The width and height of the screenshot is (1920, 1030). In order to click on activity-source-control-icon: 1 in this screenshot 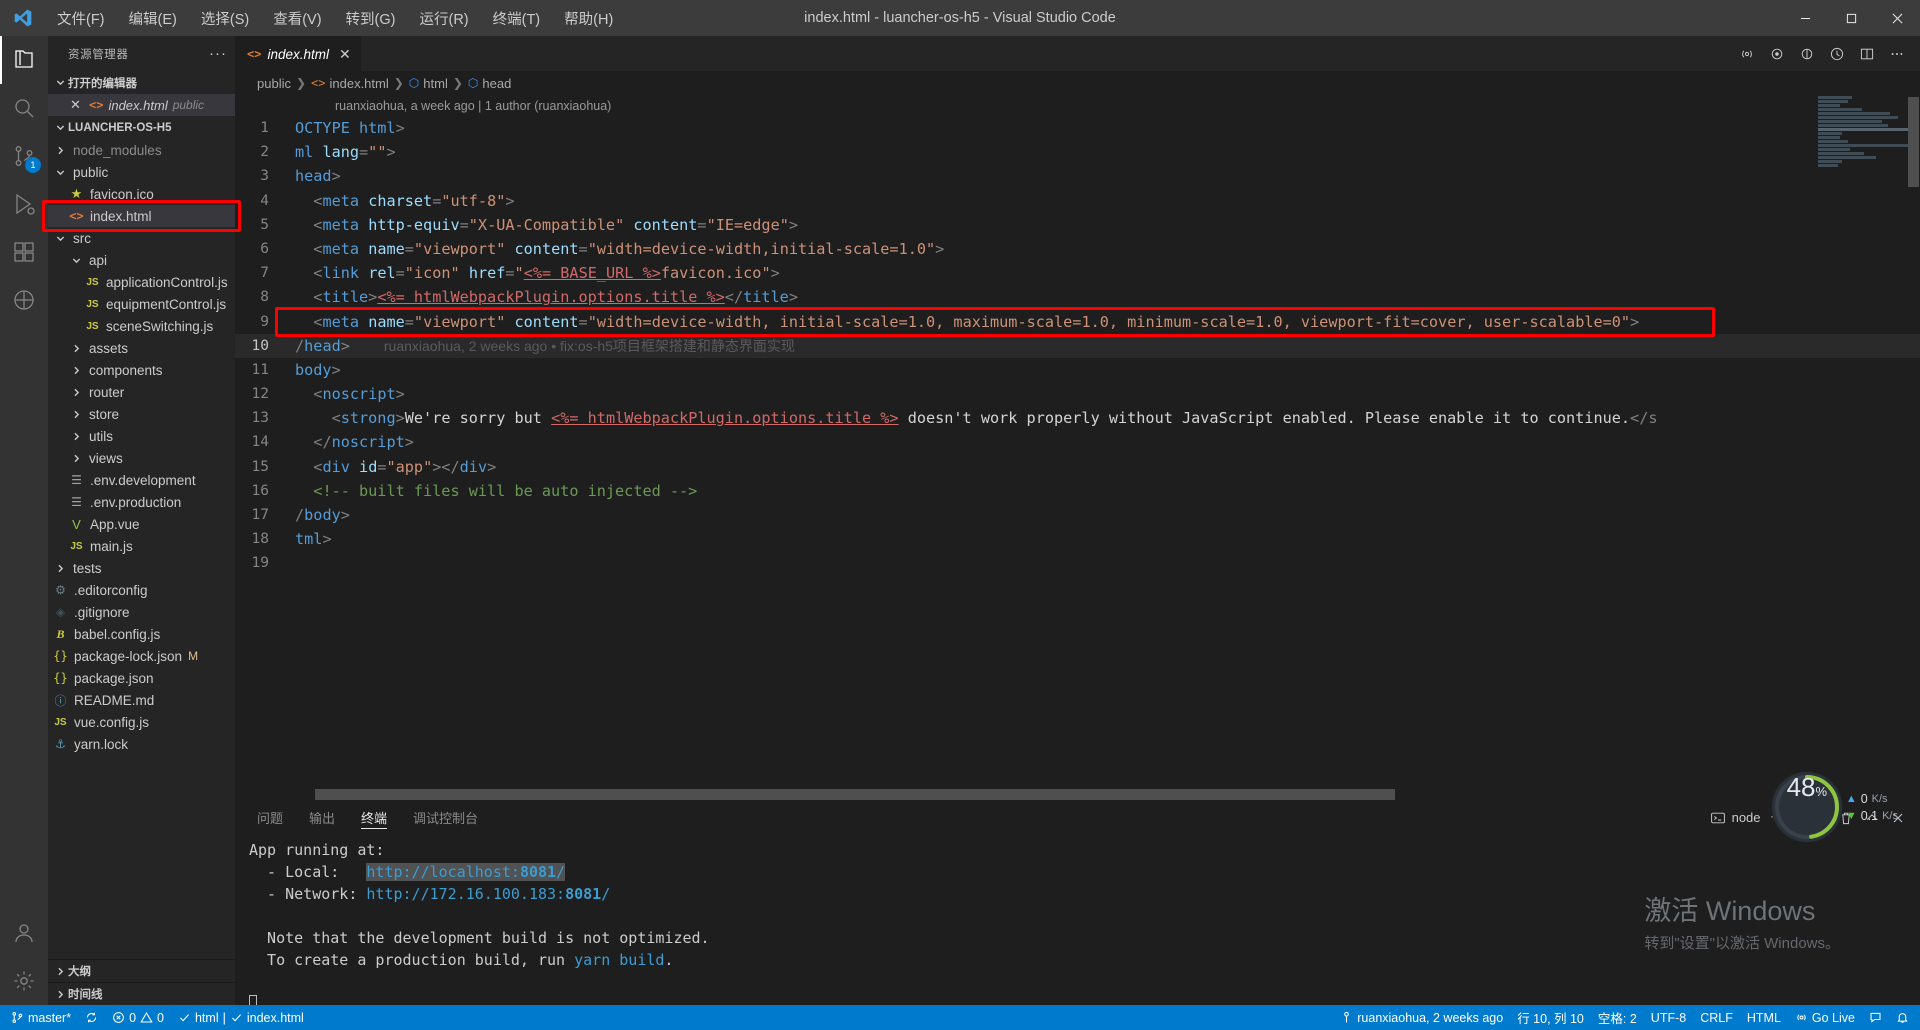, I will do `click(24, 156)`.